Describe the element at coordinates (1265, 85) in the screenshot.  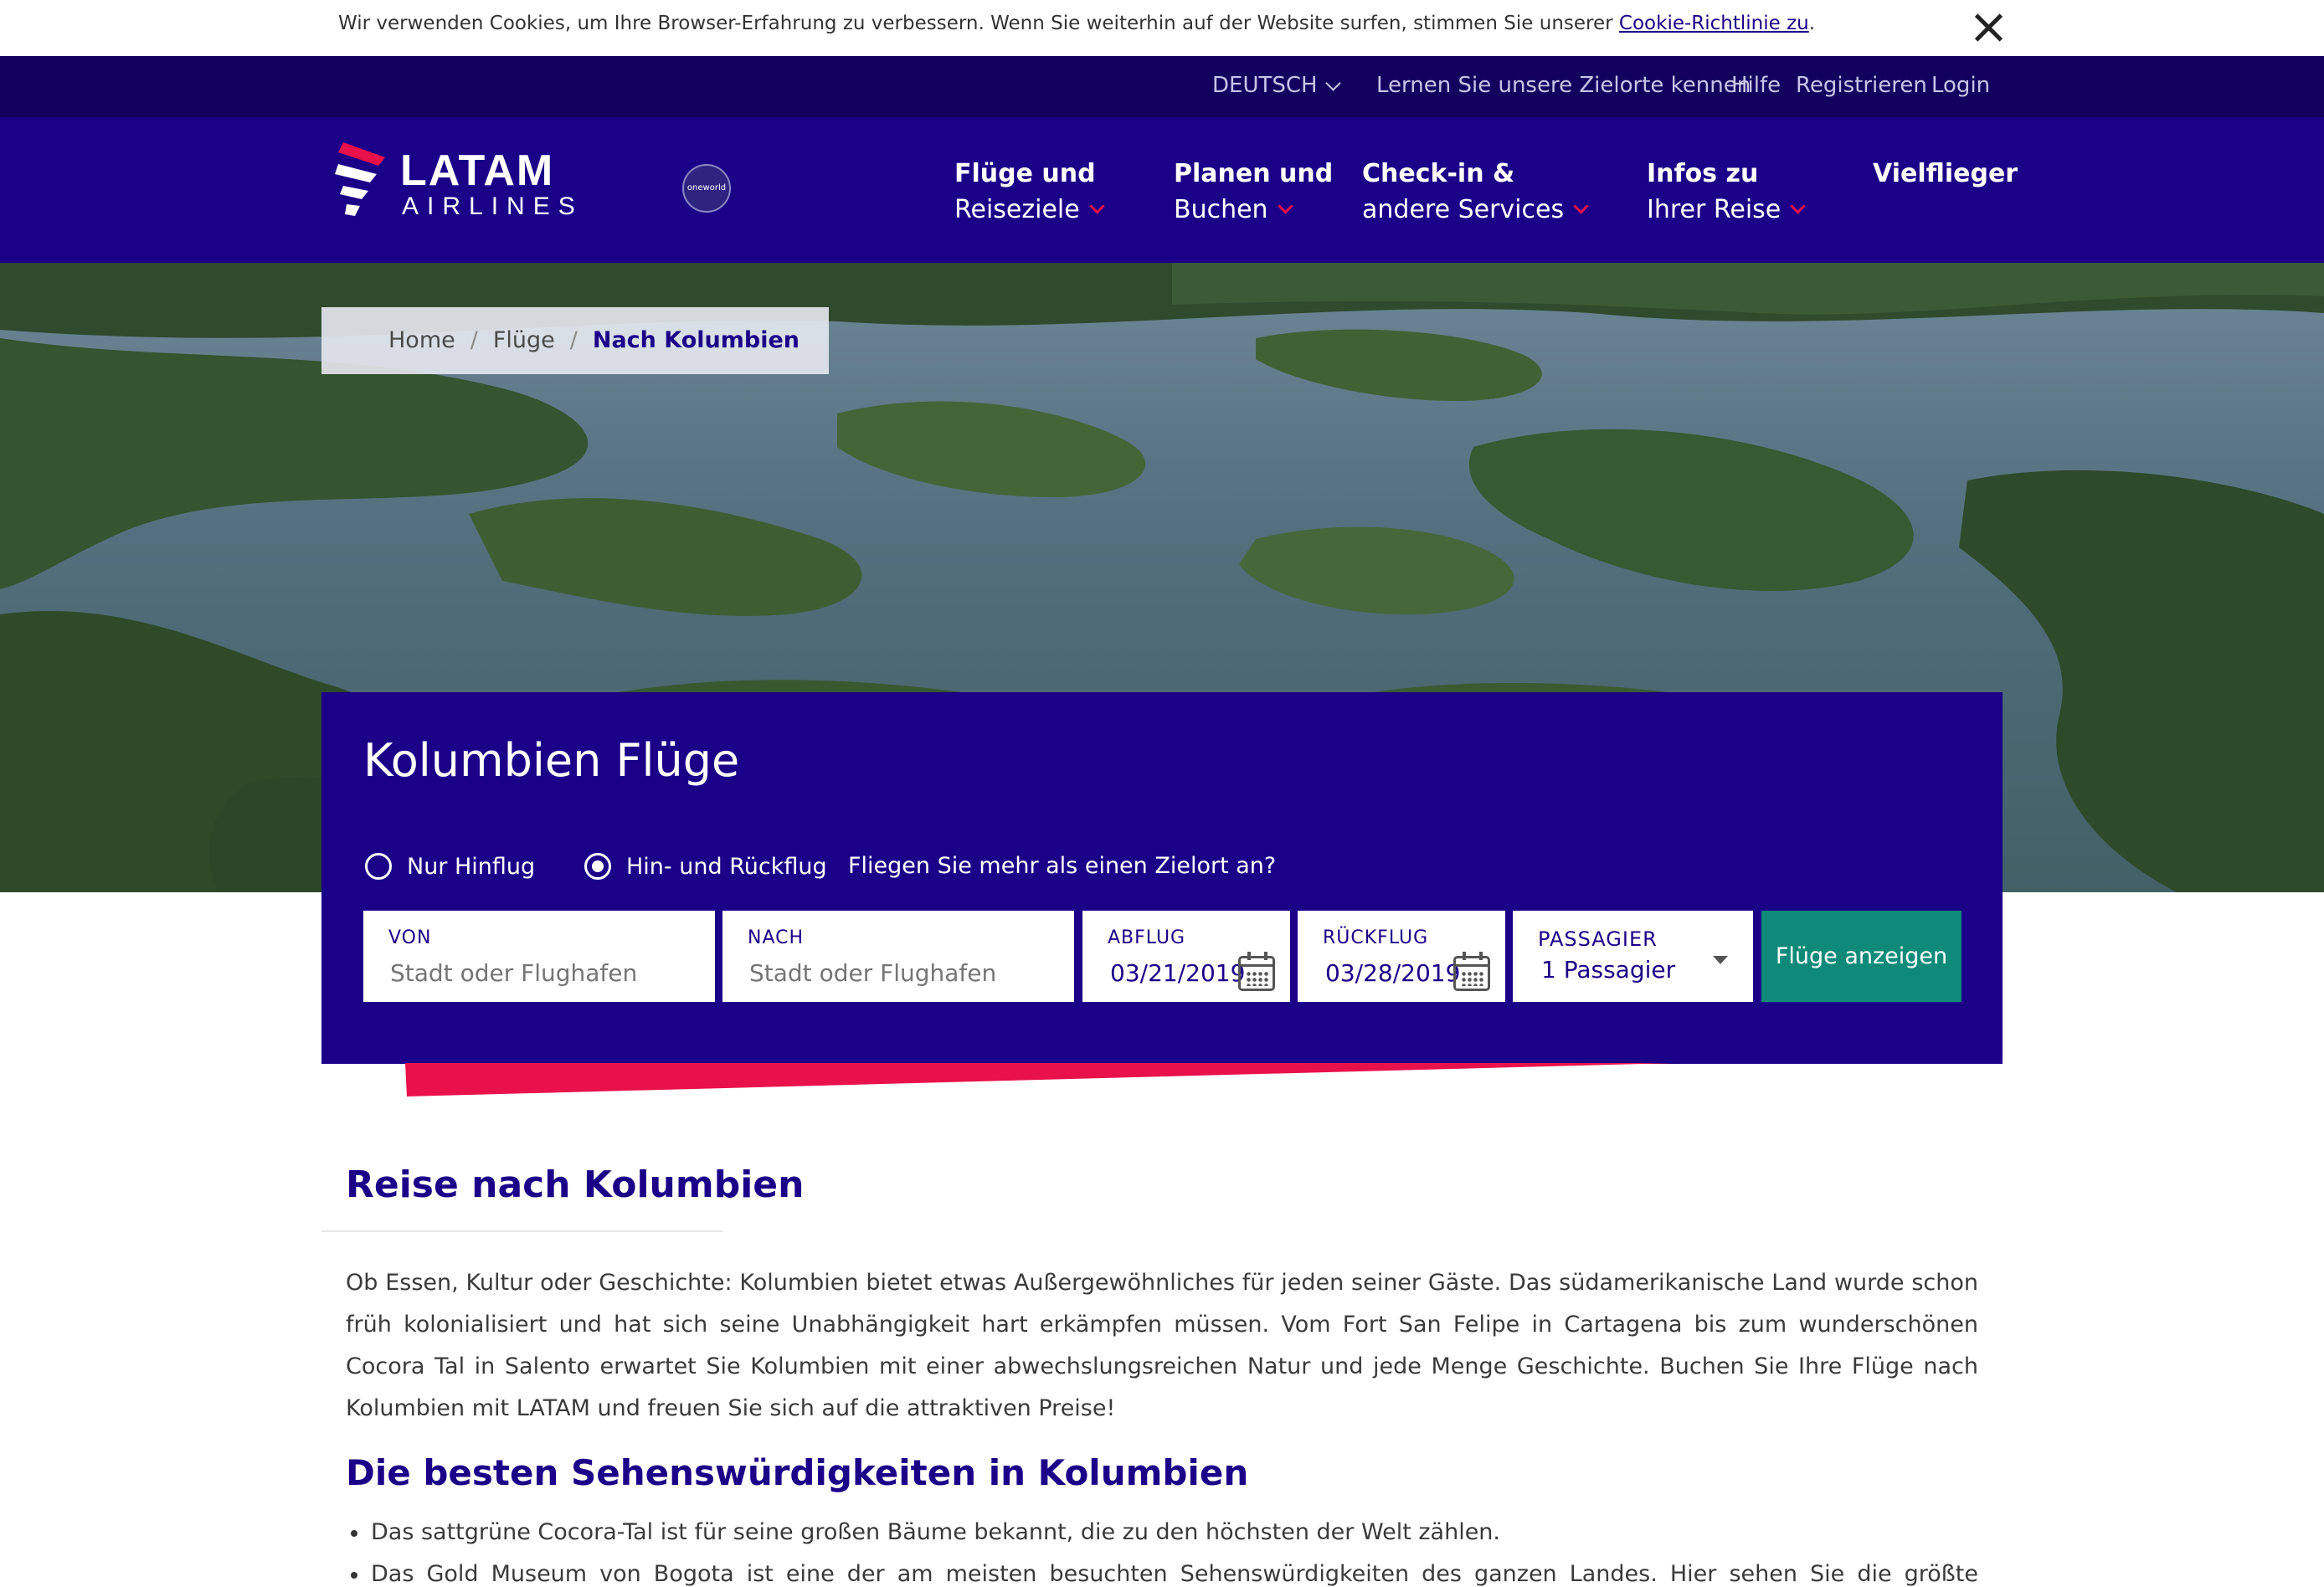
I see `language-label: DEUTSCH` at that location.